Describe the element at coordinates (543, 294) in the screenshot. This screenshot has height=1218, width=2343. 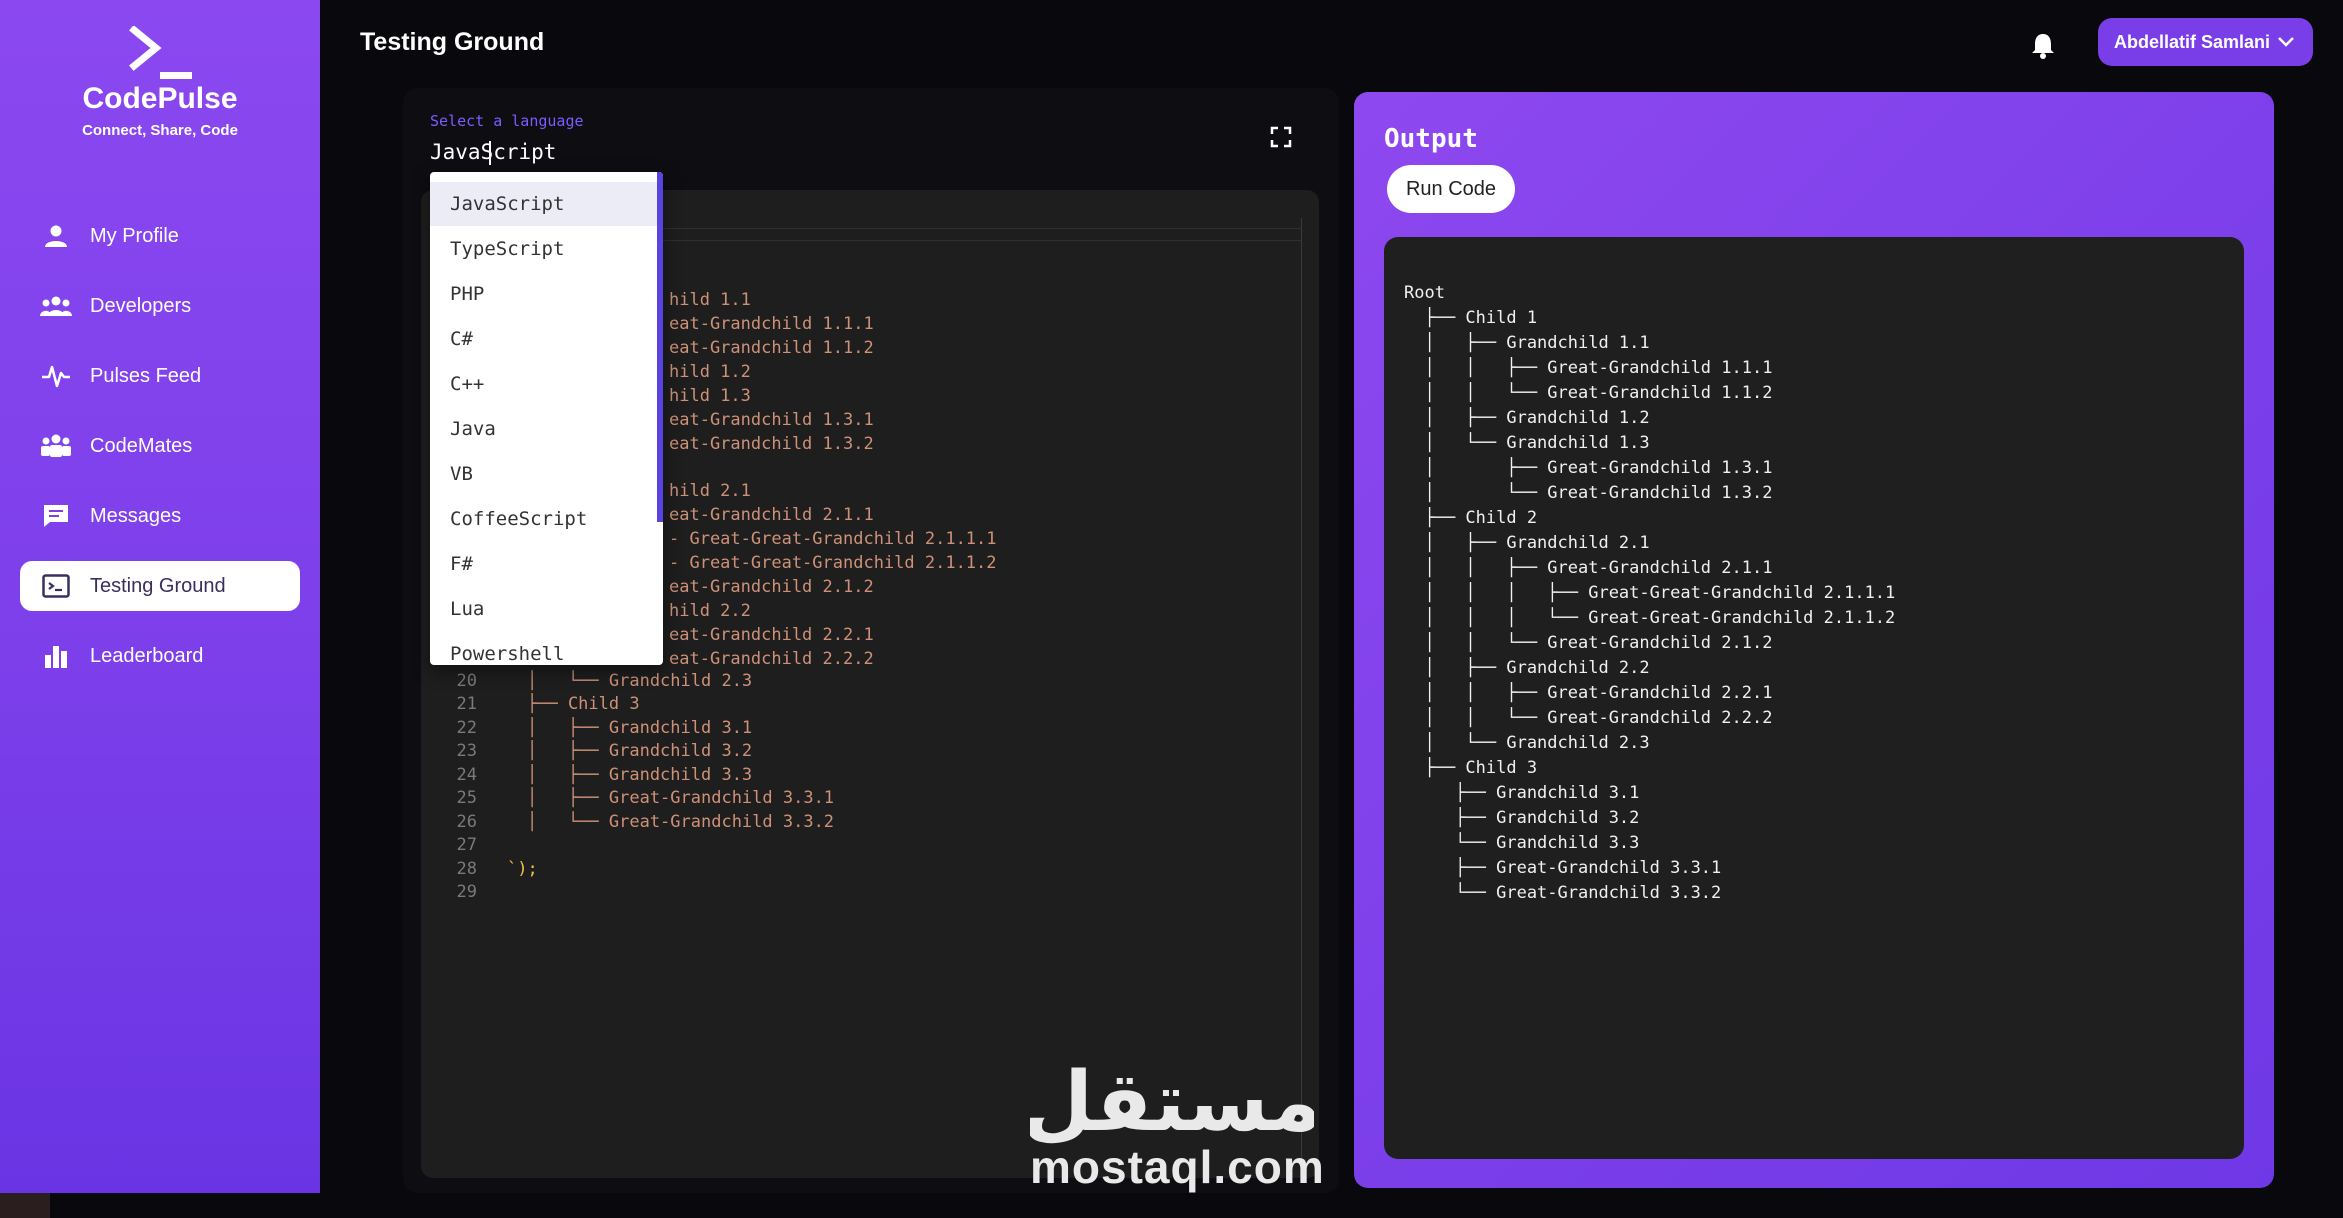
I see `language-option-php: PHP` at that location.